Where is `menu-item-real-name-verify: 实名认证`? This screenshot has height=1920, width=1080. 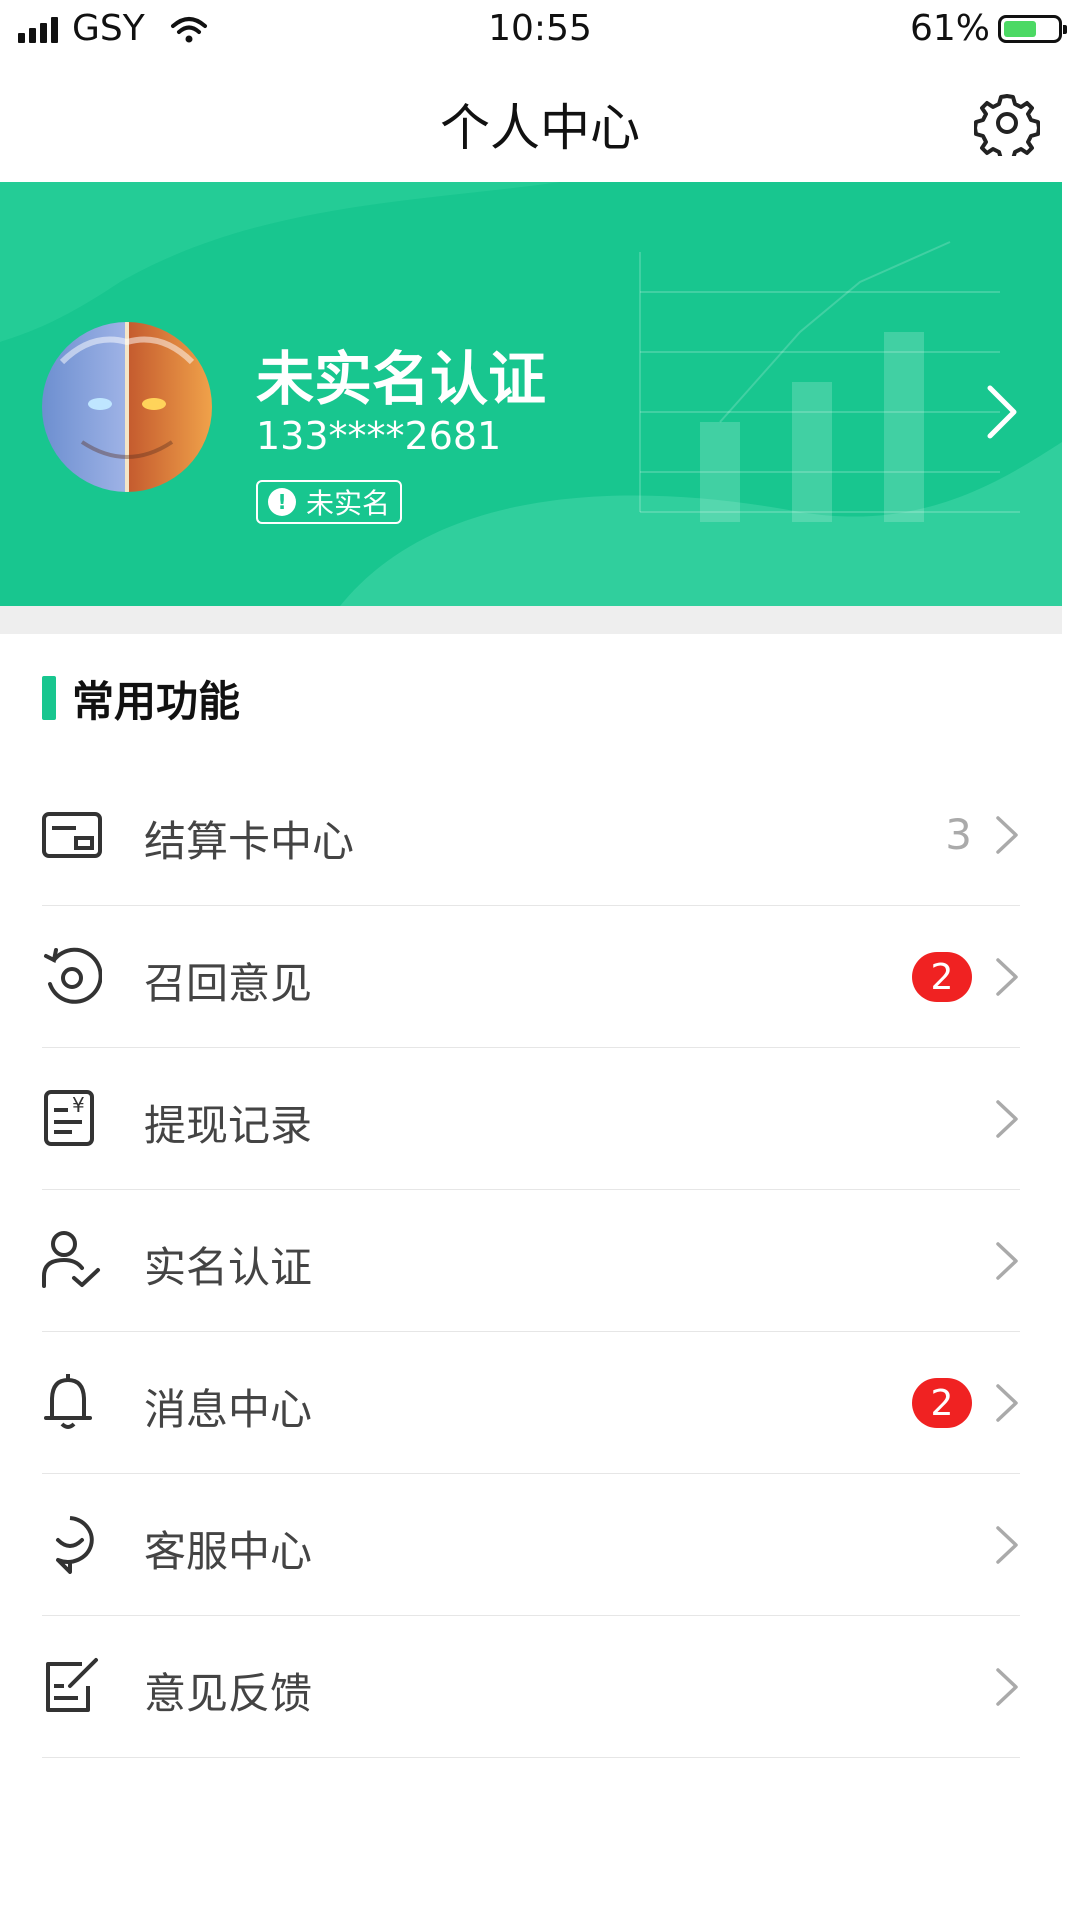 menu-item-real-name-verify: 实名认证 is located at coordinates (531, 1261).